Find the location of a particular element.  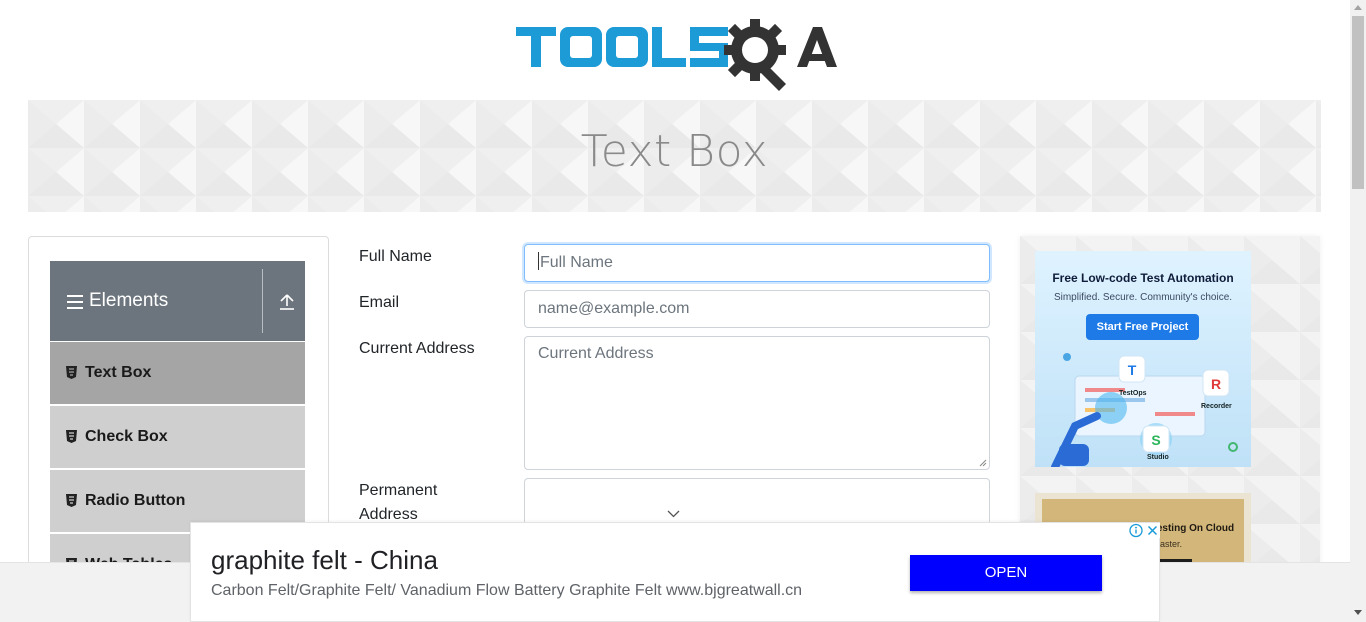

ad-label-testops: TestOps is located at coordinates (1133, 393).